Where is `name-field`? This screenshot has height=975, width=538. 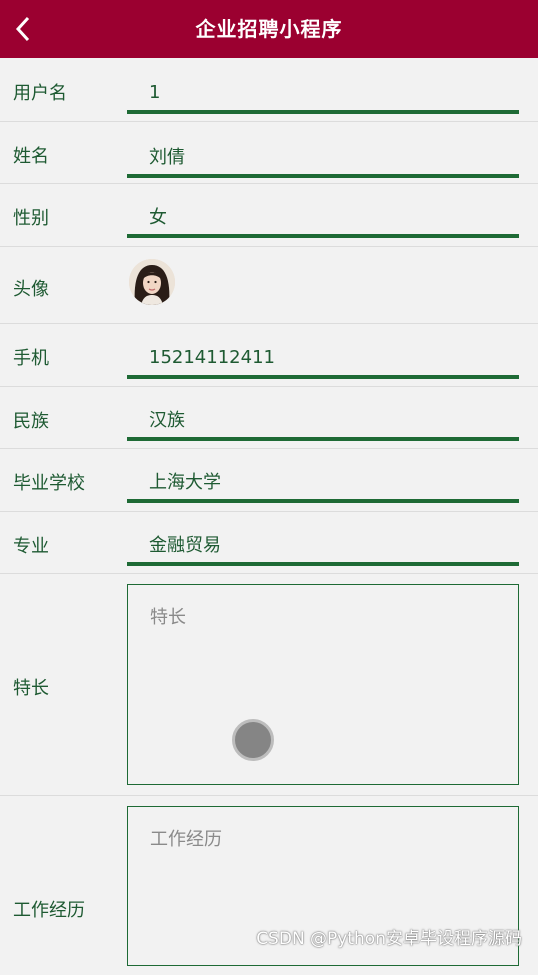 name-field is located at coordinates (323, 154).